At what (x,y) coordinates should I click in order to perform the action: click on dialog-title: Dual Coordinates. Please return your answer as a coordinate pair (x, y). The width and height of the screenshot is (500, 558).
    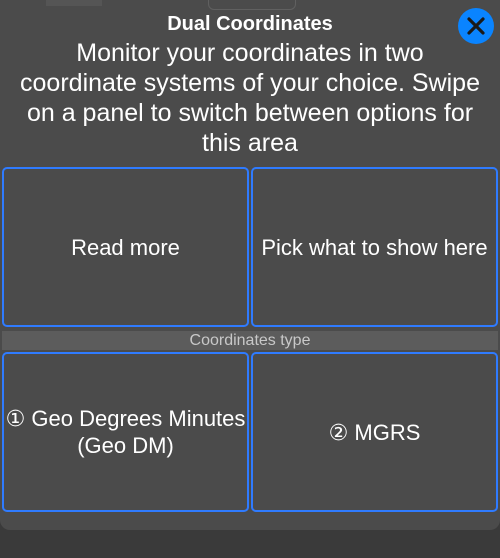
    Looking at the image, I should click on (250, 24).